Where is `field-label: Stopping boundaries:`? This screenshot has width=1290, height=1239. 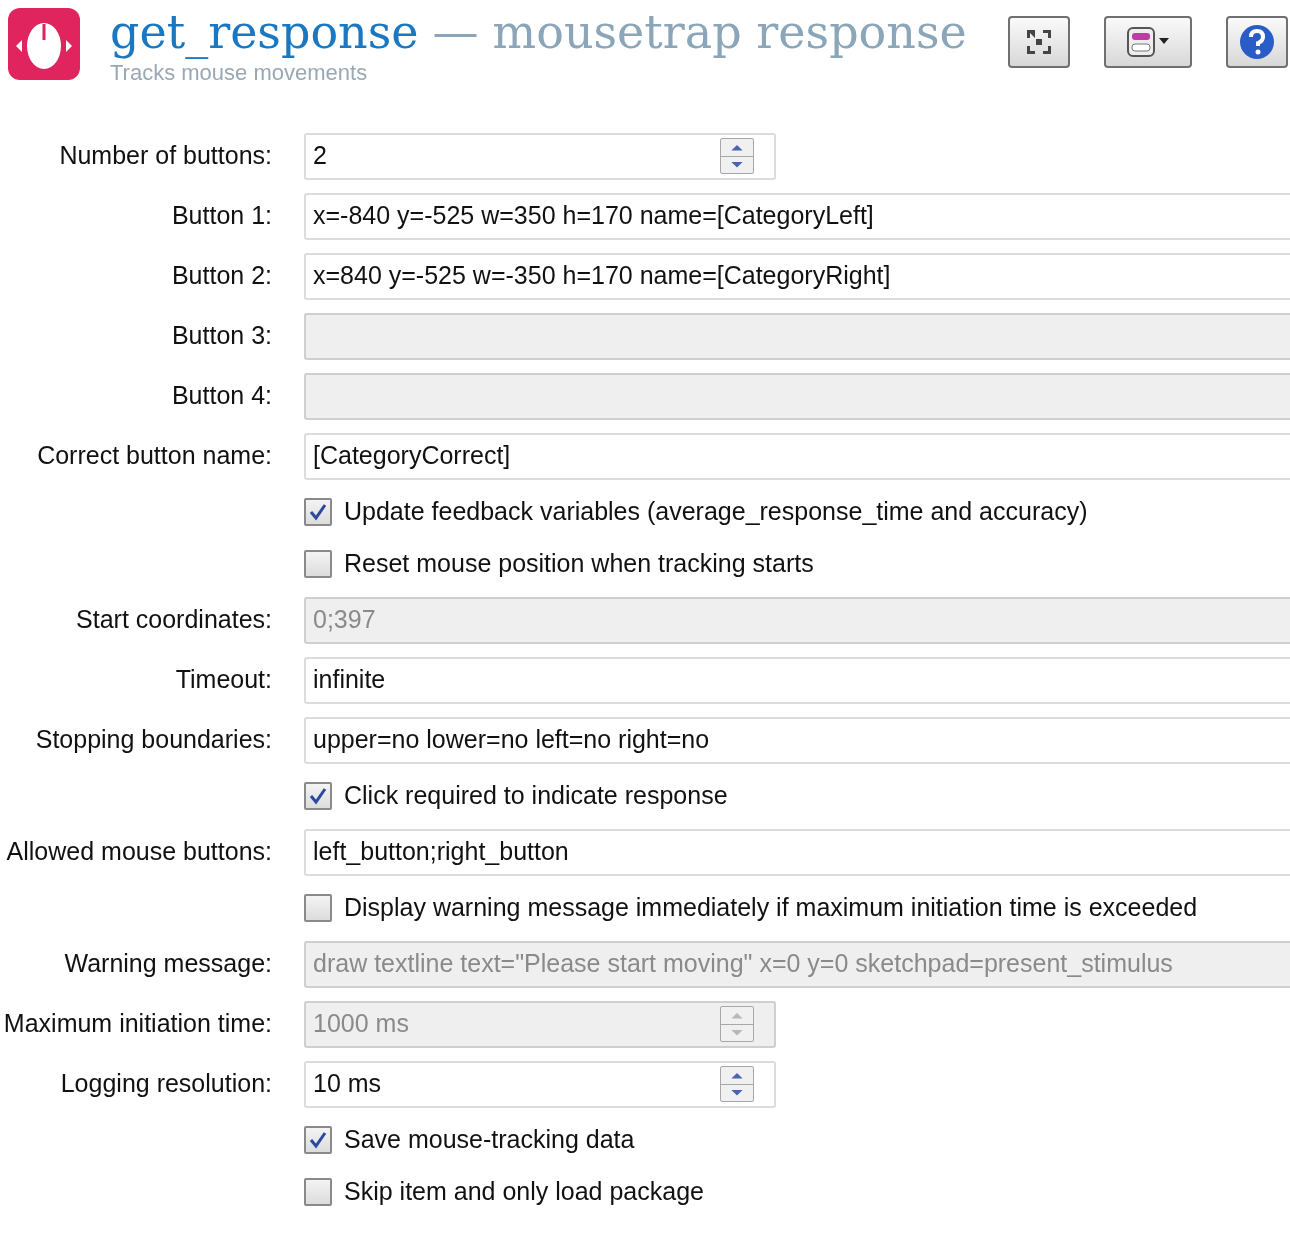 field-label: Stopping boundaries: is located at coordinates (153, 740).